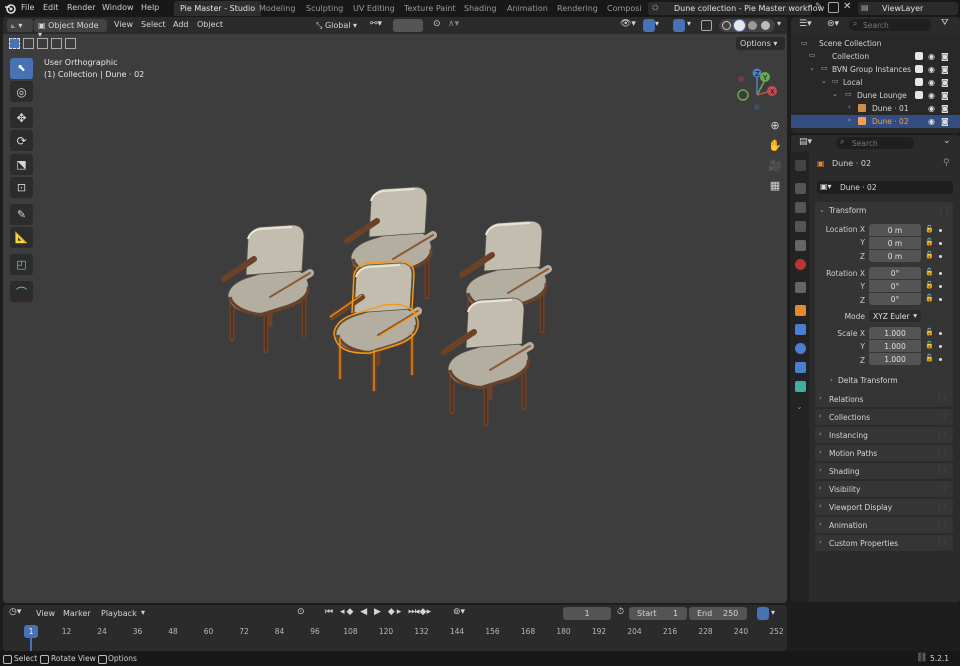  Describe the element at coordinates (875, 121) in the screenshot. I see `outliner-row-dune-02: › Dune · 02 ◉ ◙` at that location.